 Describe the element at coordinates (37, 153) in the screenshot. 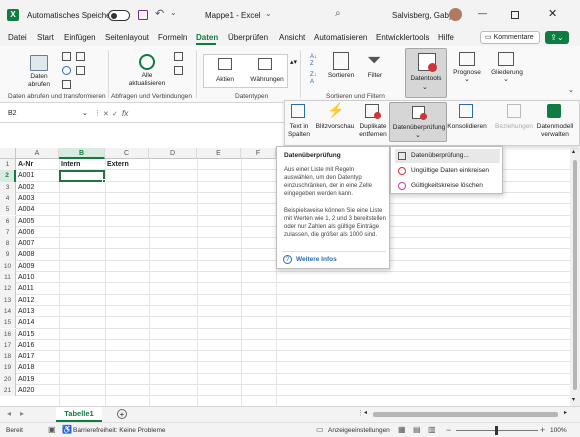

I see `column-header: A` at that location.